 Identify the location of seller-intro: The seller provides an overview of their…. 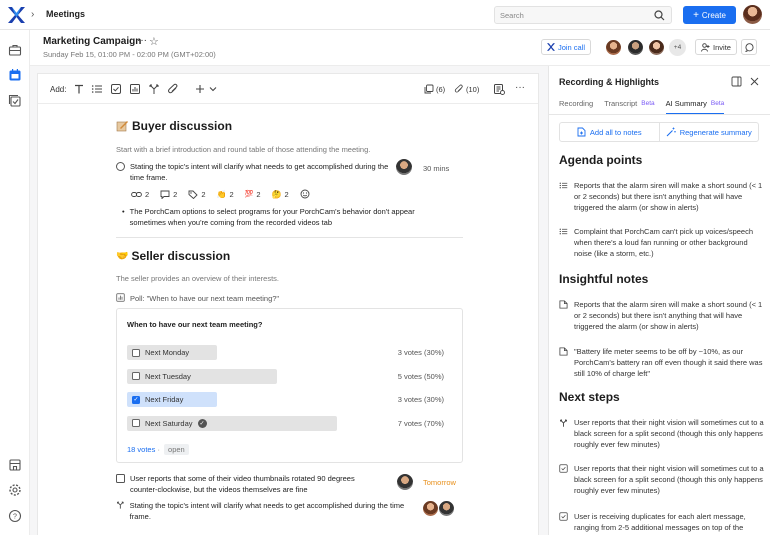
(197, 278).